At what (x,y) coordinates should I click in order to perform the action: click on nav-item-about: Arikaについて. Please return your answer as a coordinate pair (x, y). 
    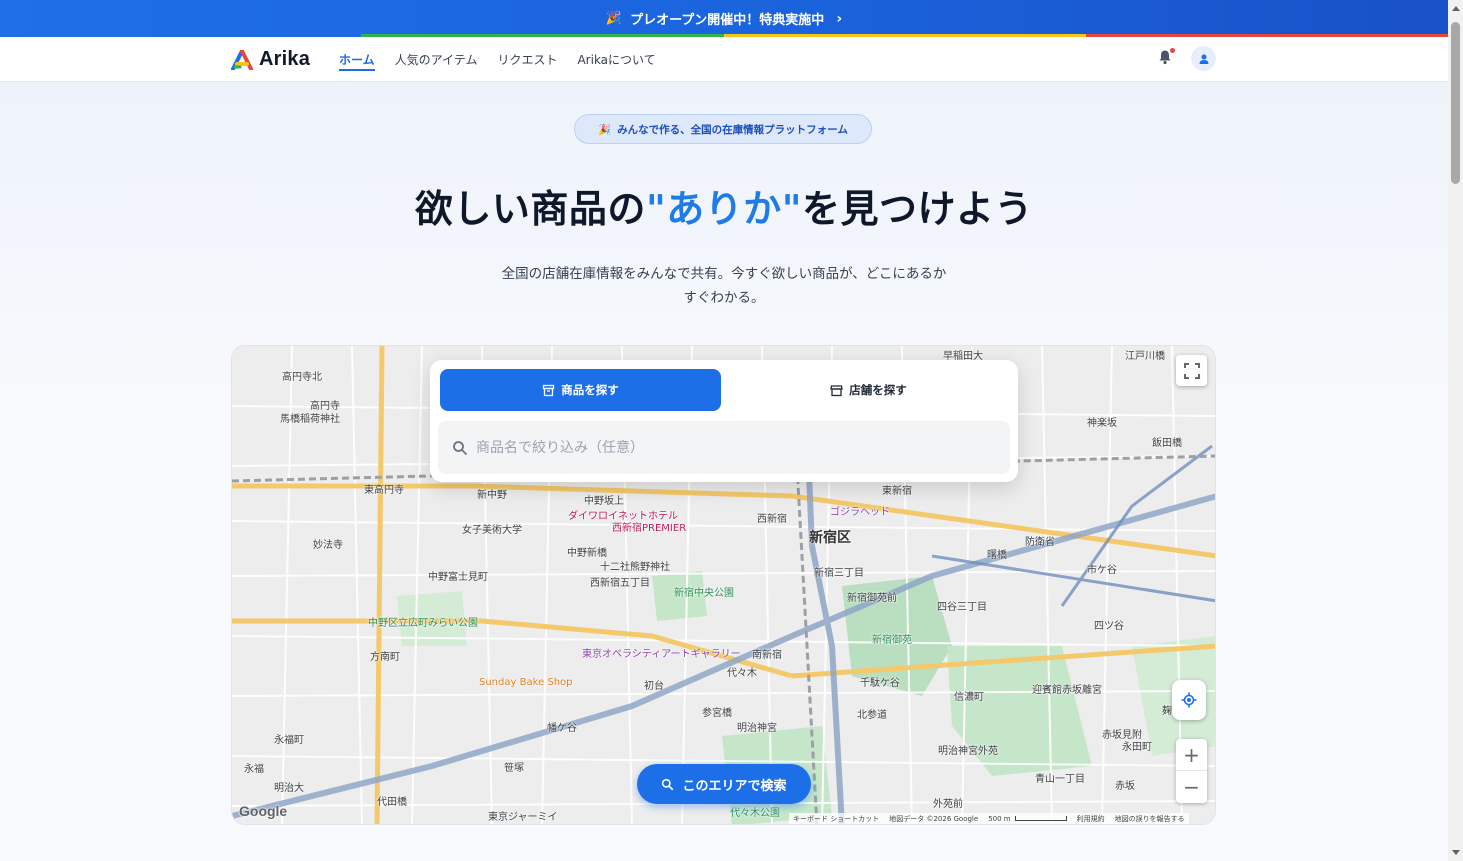
    Looking at the image, I should click on (616, 59).